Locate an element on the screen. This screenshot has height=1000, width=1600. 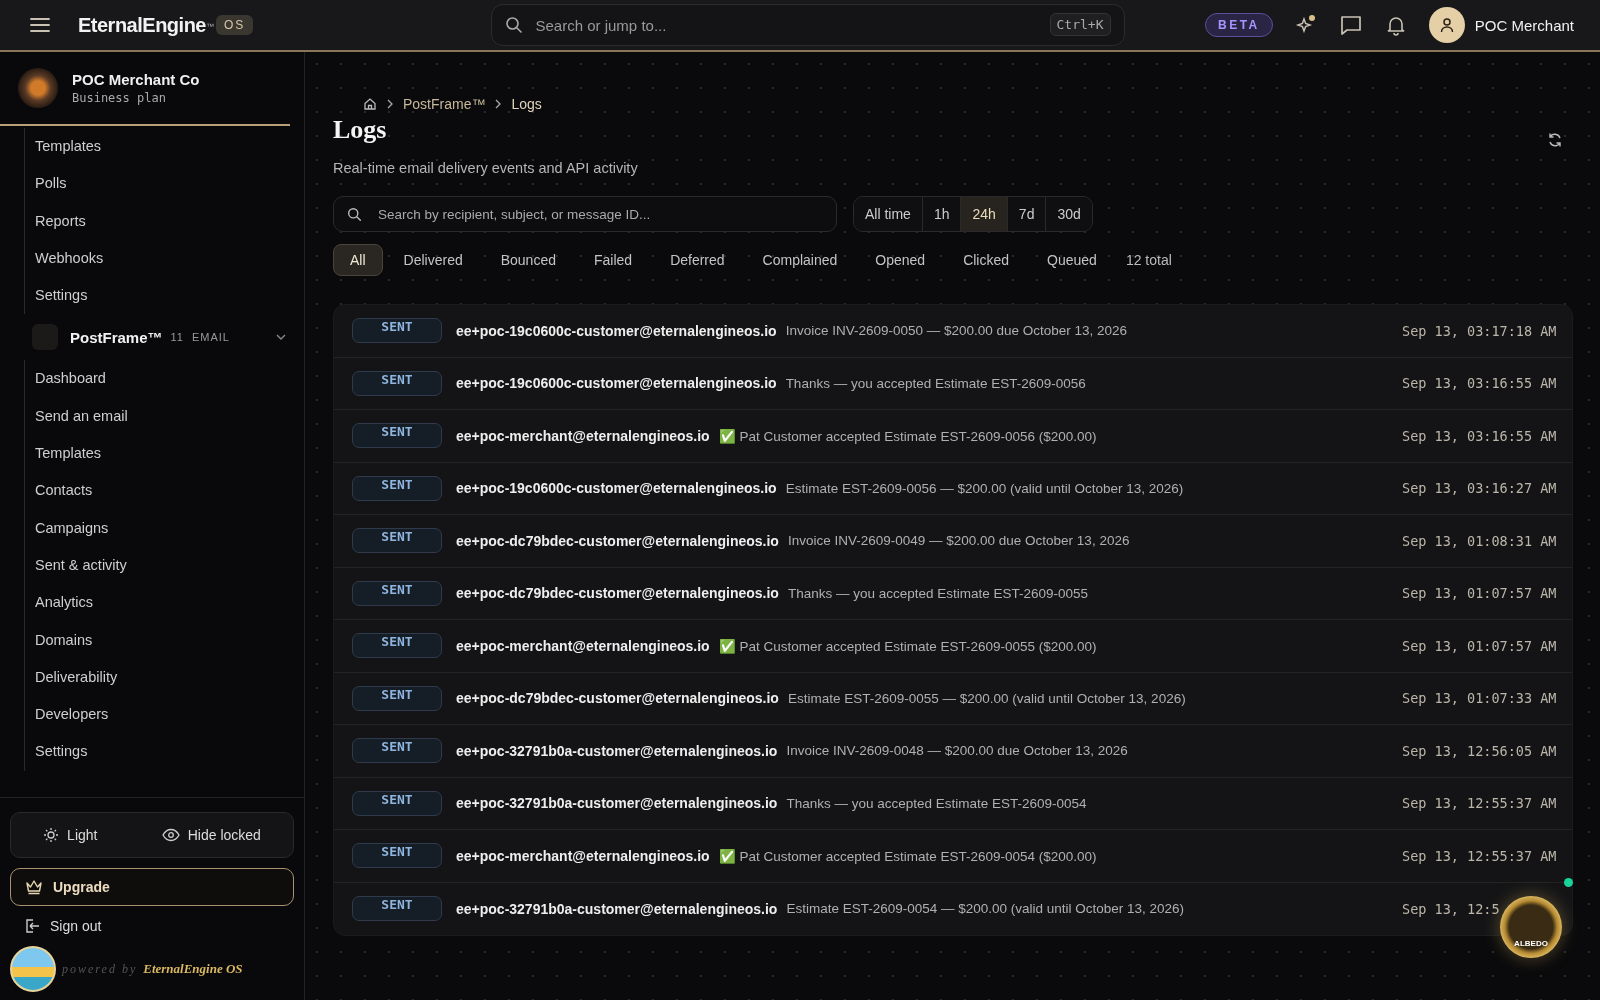
log-row: SENT ee+poc-dc79bdec-customer@eternalengineos.io Invoice INV-2609-0049 — $200.00 due October 13, 2026 Sep 13, 01:08:31 AM is located at coordinates (953, 541).